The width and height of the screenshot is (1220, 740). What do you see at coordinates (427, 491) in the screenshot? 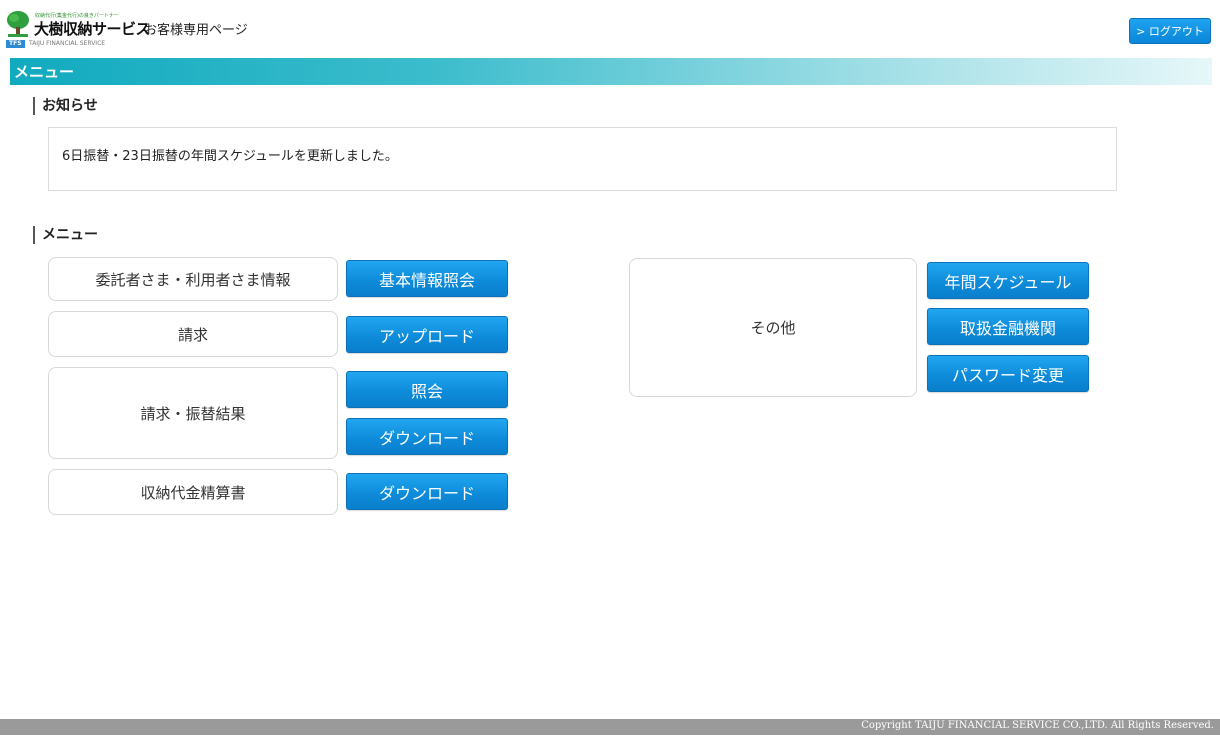
I see `settlement-download-button: ダウンロード` at bounding box center [427, 491].